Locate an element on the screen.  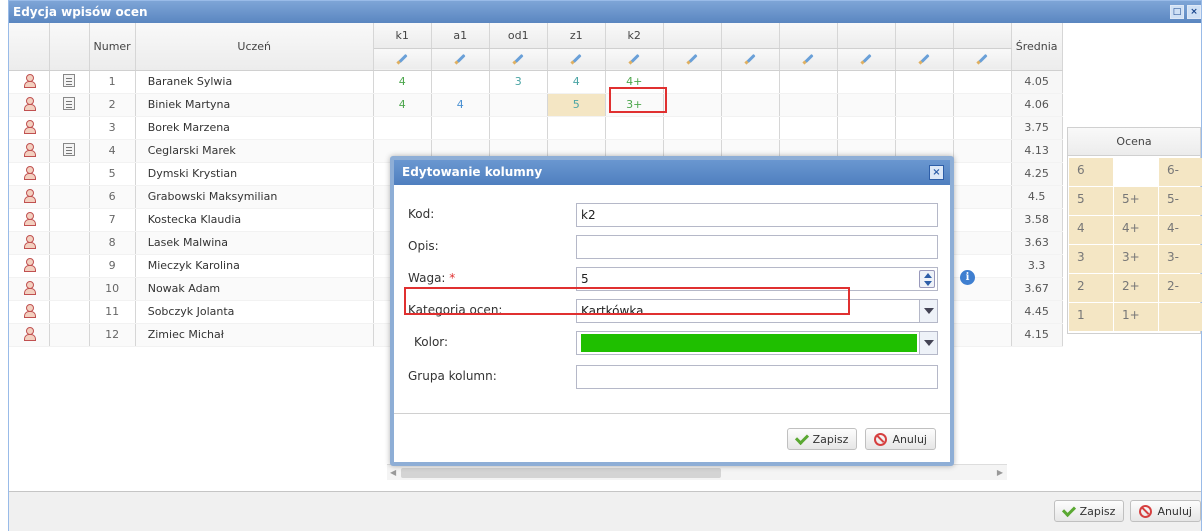
footer-save-button: Zapisz is located at coordinates (1089, 511).